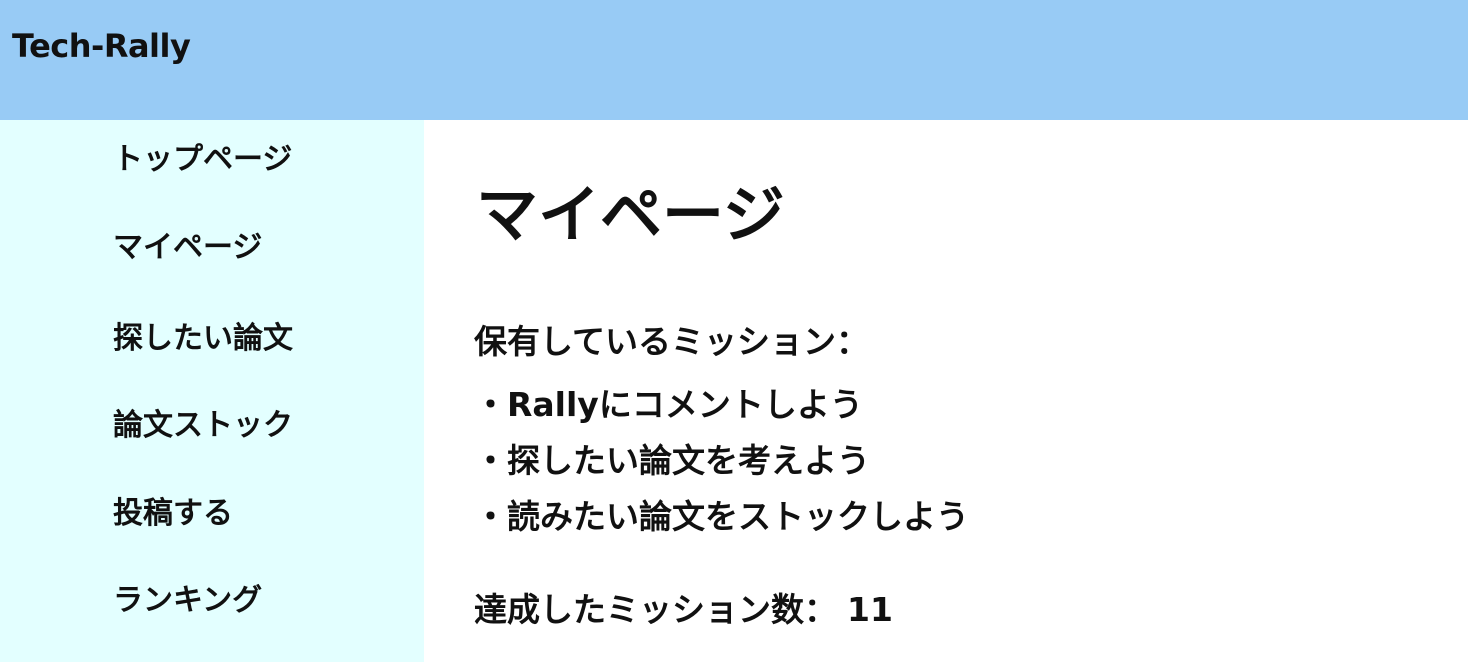  I want to click on sidebar-item-top-page: トップページ, so click(202, 160).